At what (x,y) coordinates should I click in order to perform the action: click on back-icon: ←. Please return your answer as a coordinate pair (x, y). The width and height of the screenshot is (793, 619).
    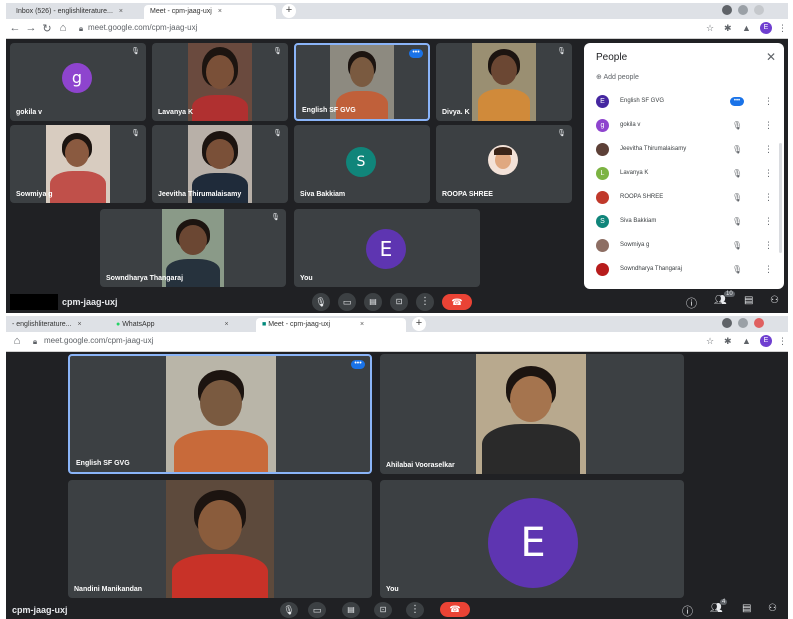
    Looking at the image, I should click on (15, 28).